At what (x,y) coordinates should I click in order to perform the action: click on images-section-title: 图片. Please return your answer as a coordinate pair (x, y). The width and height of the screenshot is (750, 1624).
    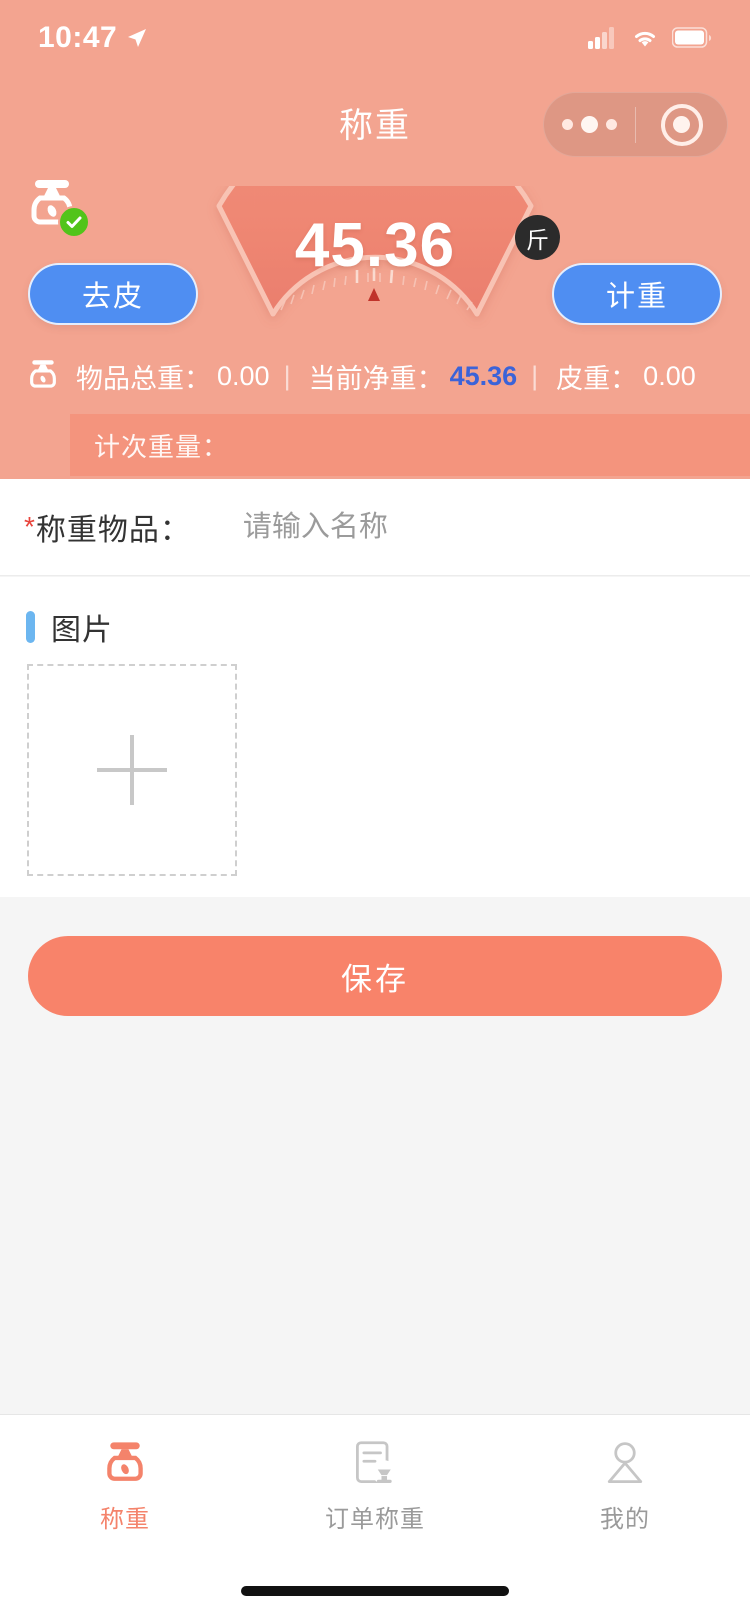
    Looking at the image, I should click on (82, 630).